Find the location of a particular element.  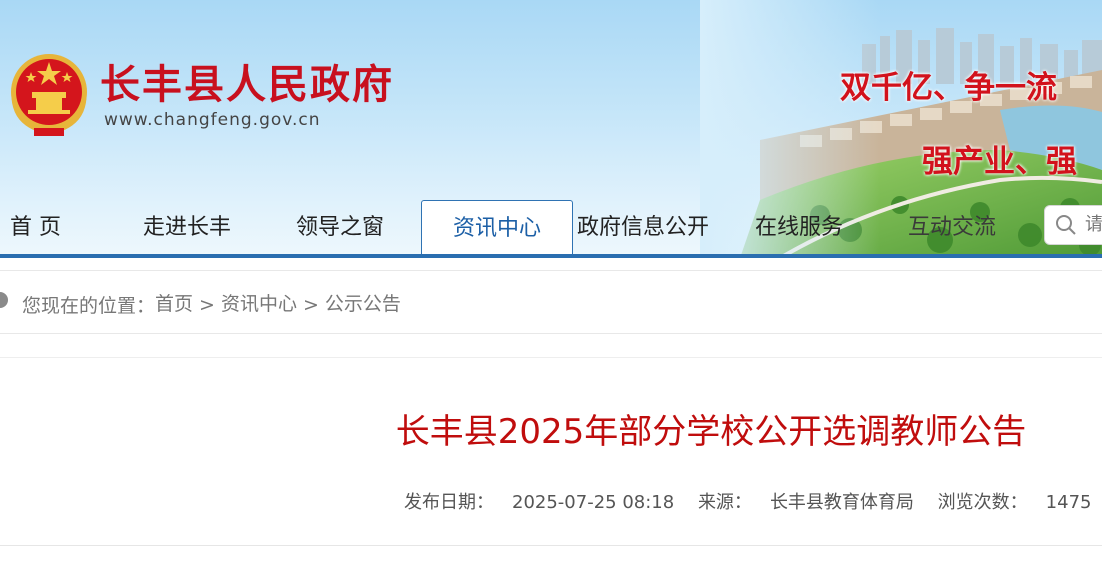

nav-item-interaction: 互动交流 is located at coordinates (963, 227).